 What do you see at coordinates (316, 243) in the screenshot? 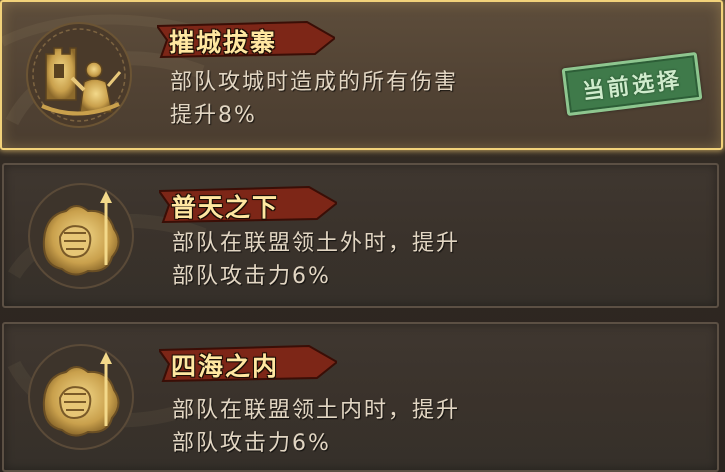
I see `description-line: 部队在联盟领土外时，提升` at bounding box center [316, 243].